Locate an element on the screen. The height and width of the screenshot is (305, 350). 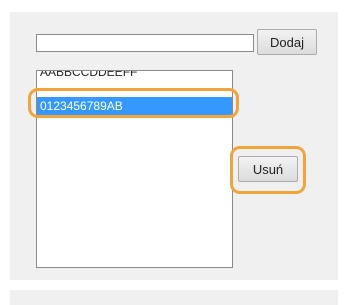
add-button: Dodaj is located at coordinates (287, 42).